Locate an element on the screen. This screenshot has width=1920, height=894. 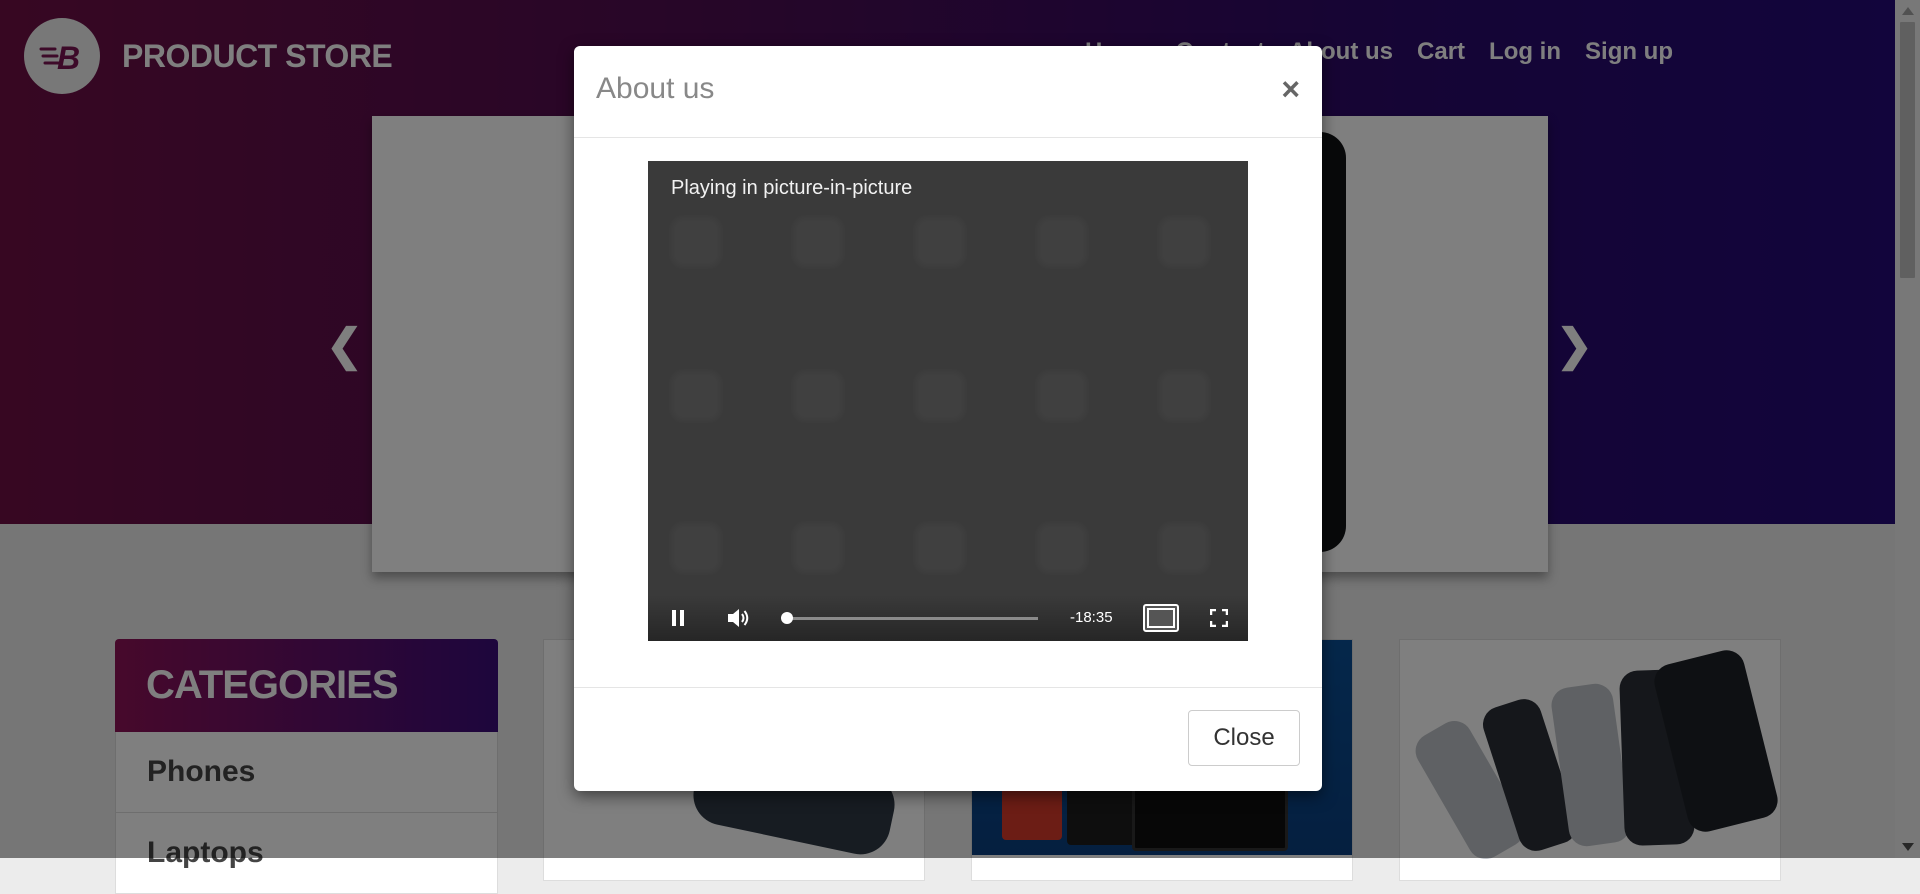
video-progress-bar is located at coordinates (909, 618).